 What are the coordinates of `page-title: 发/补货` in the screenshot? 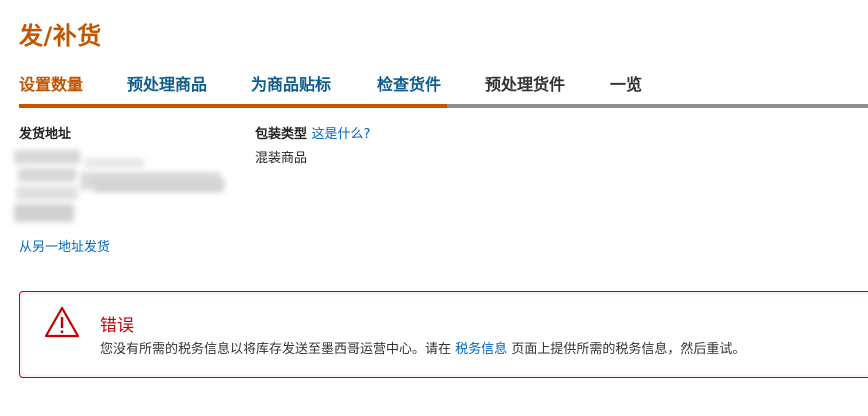 It's located at (60, 36).